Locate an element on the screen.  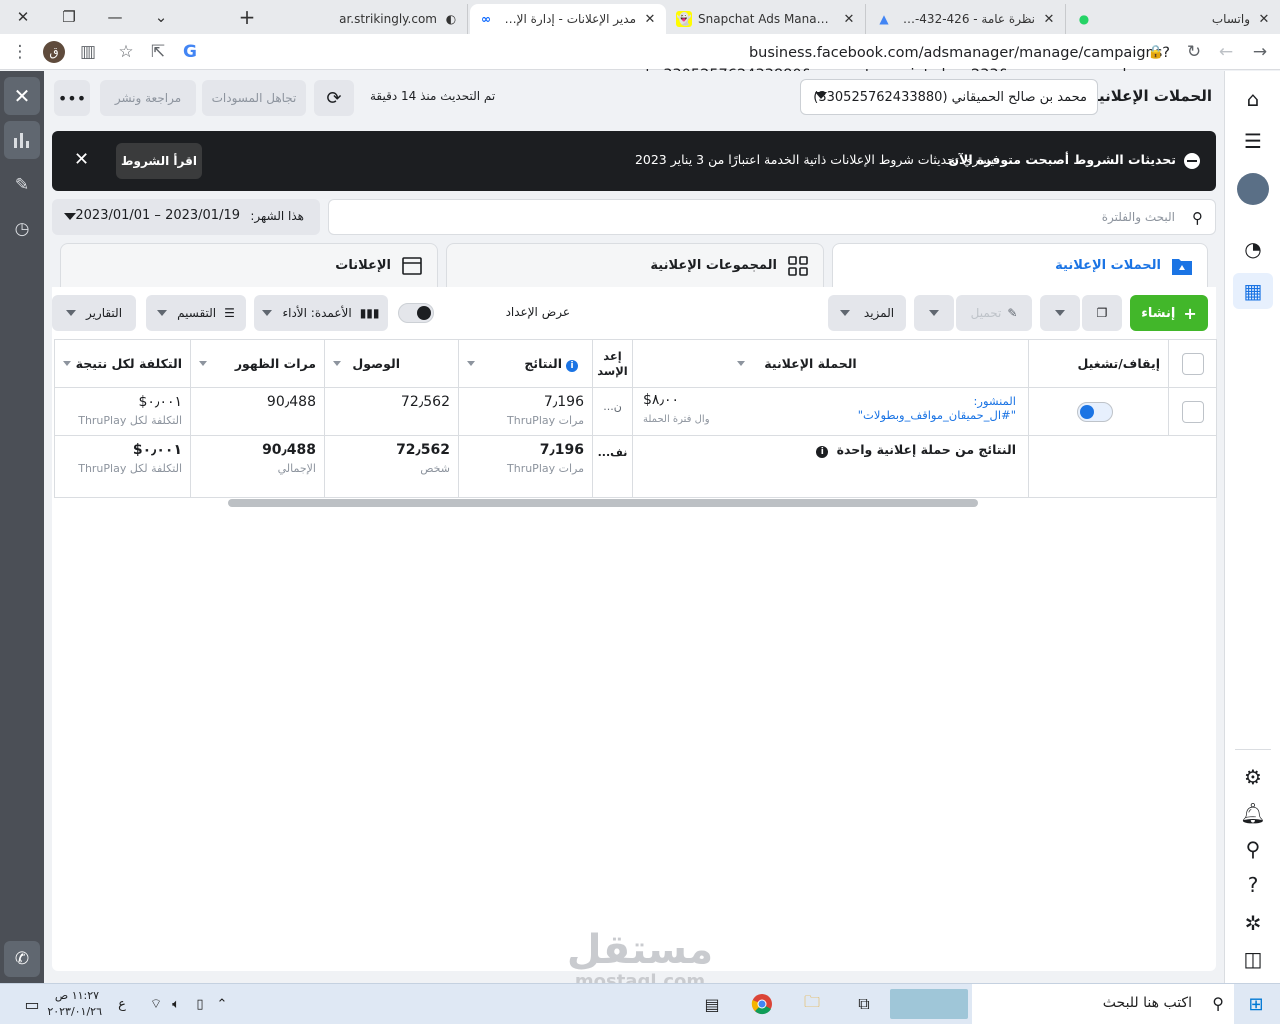
menu-icon: ☰ is located at coordinates (1253, 141).